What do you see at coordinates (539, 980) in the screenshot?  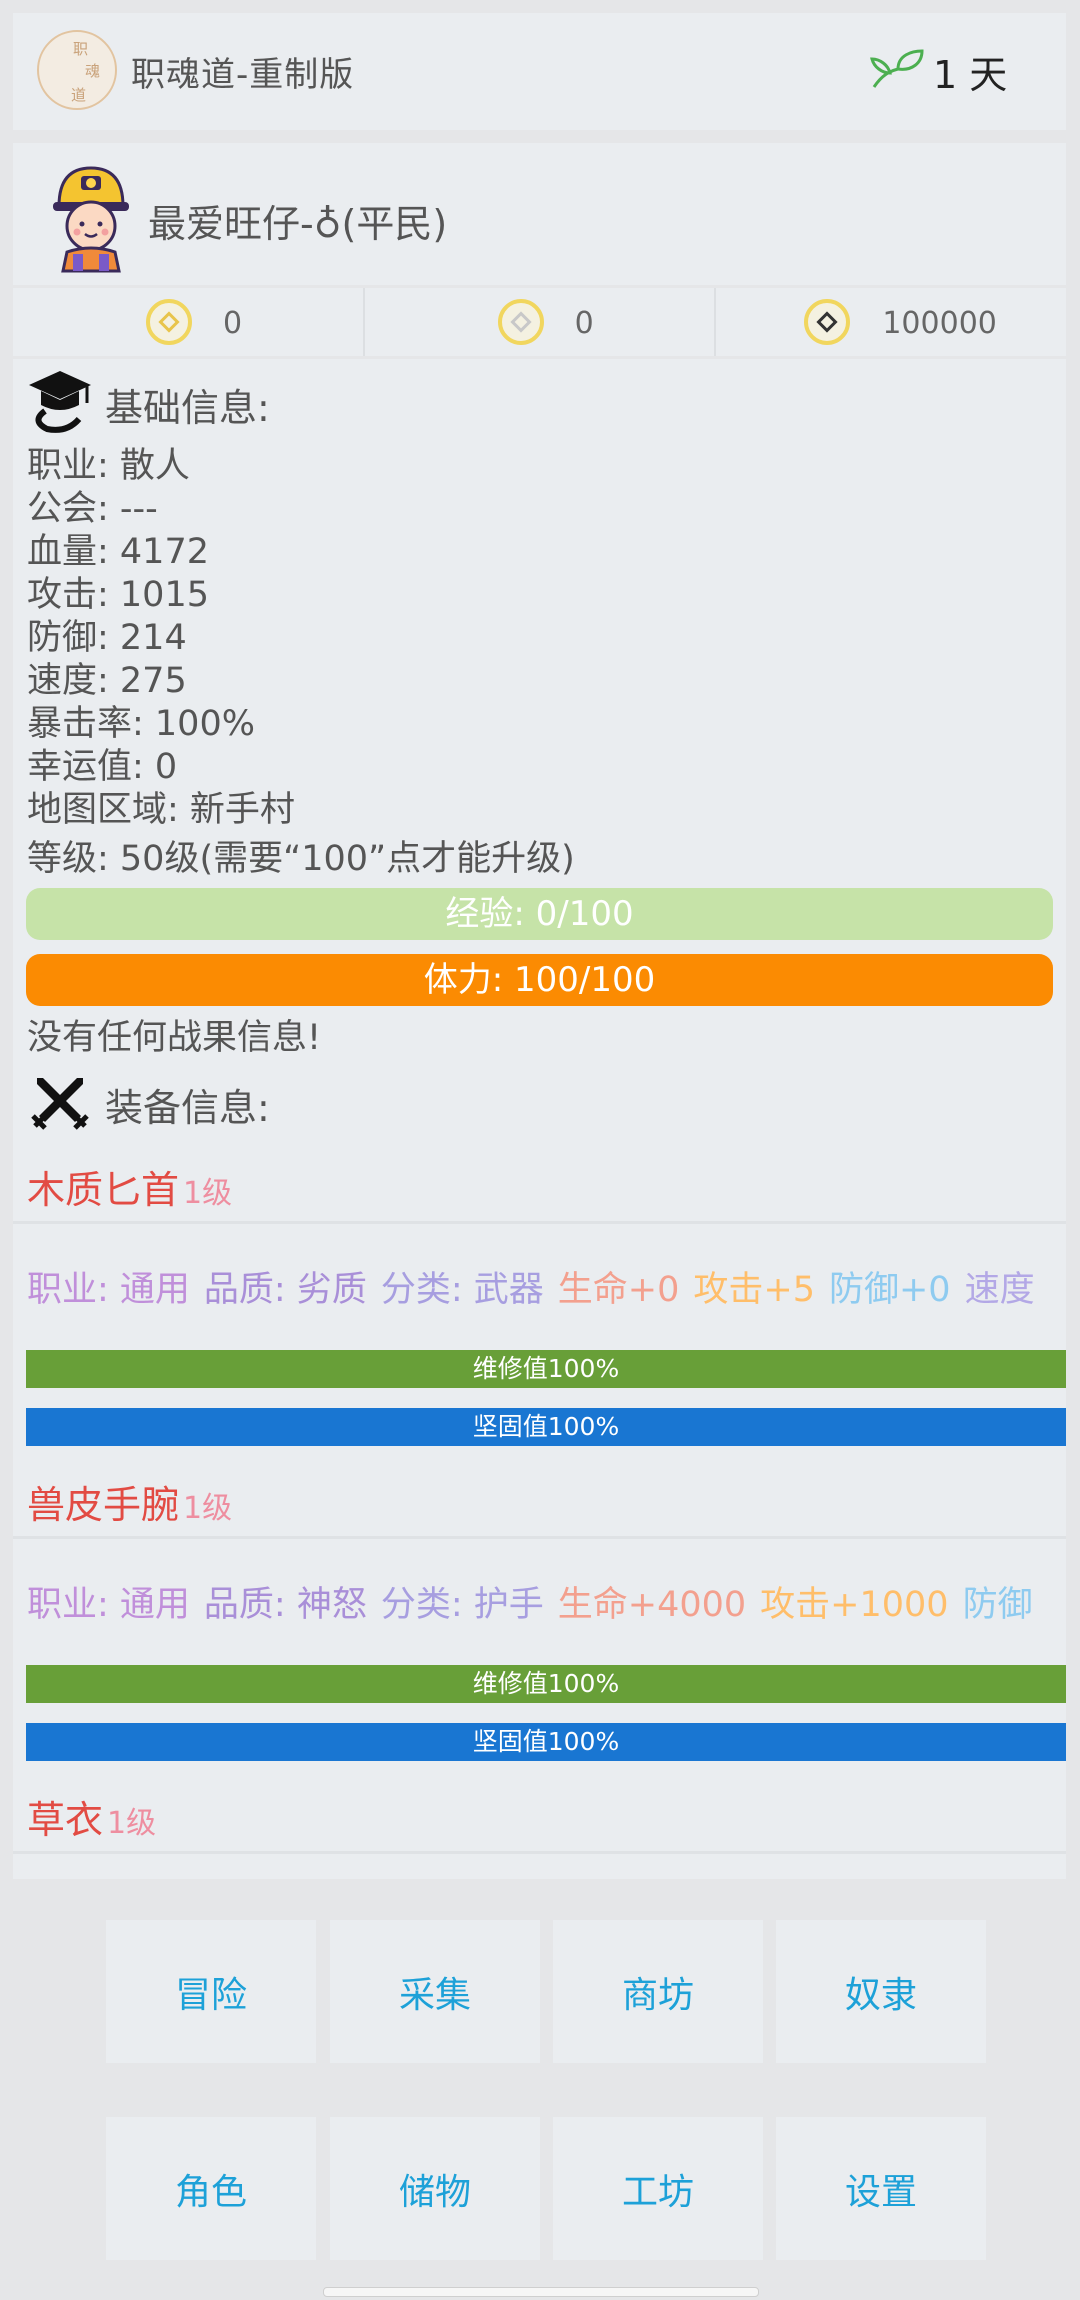 I see `stamina-bar: 体力: 100/100` at bounding box center [539, 980].